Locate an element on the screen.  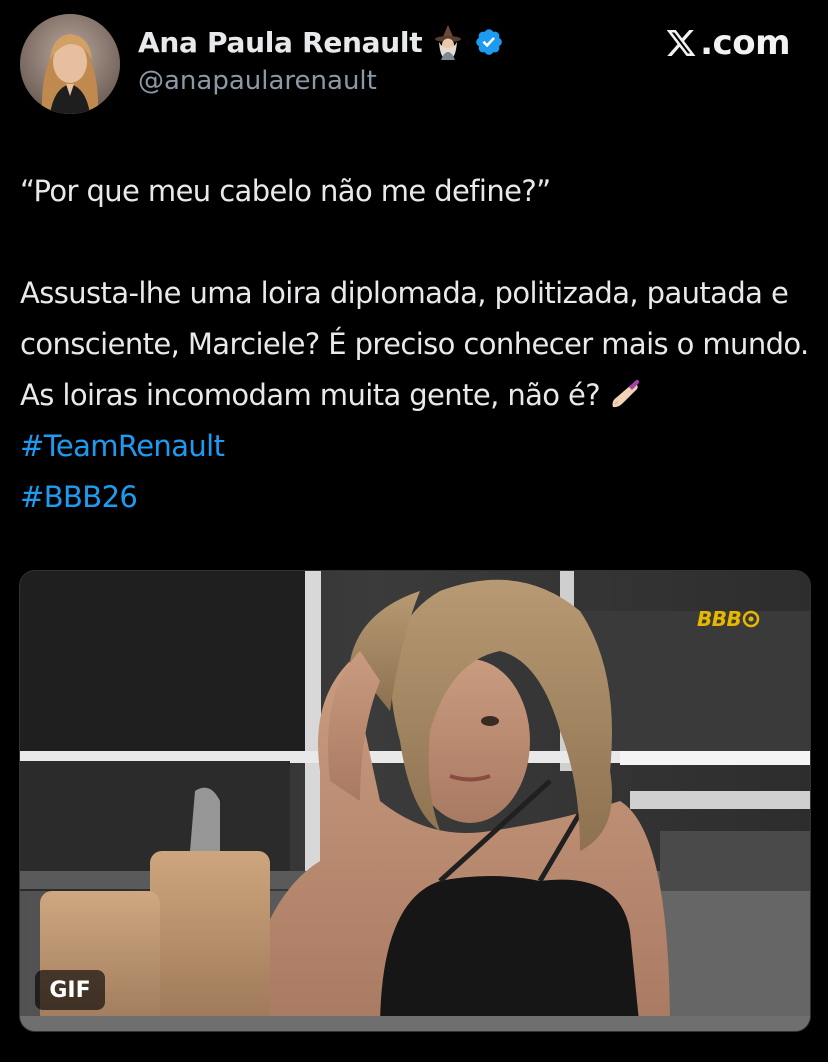
gif-badge: GIF is located at coordinates (70, 990).